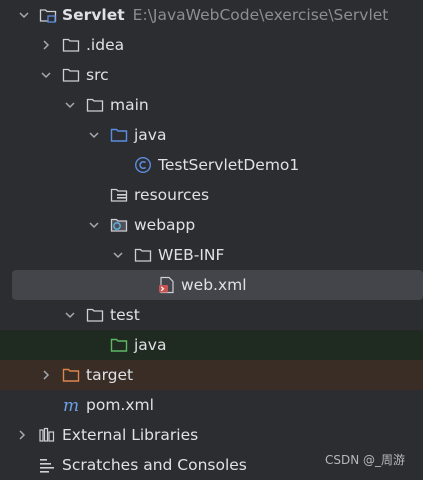 This screenshot has width=423, height=480. I want to click on tree-row-java-test: java, so click(211, 345).